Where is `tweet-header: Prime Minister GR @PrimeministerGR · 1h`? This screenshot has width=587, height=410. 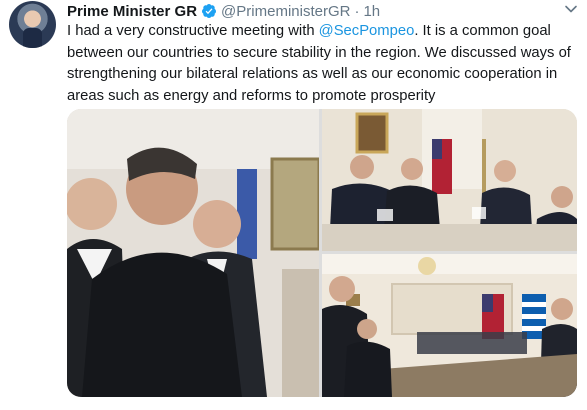 tweet-header: Prime Minister GR @PrimeministerGR · 1h is located at coordinates (223, 11).